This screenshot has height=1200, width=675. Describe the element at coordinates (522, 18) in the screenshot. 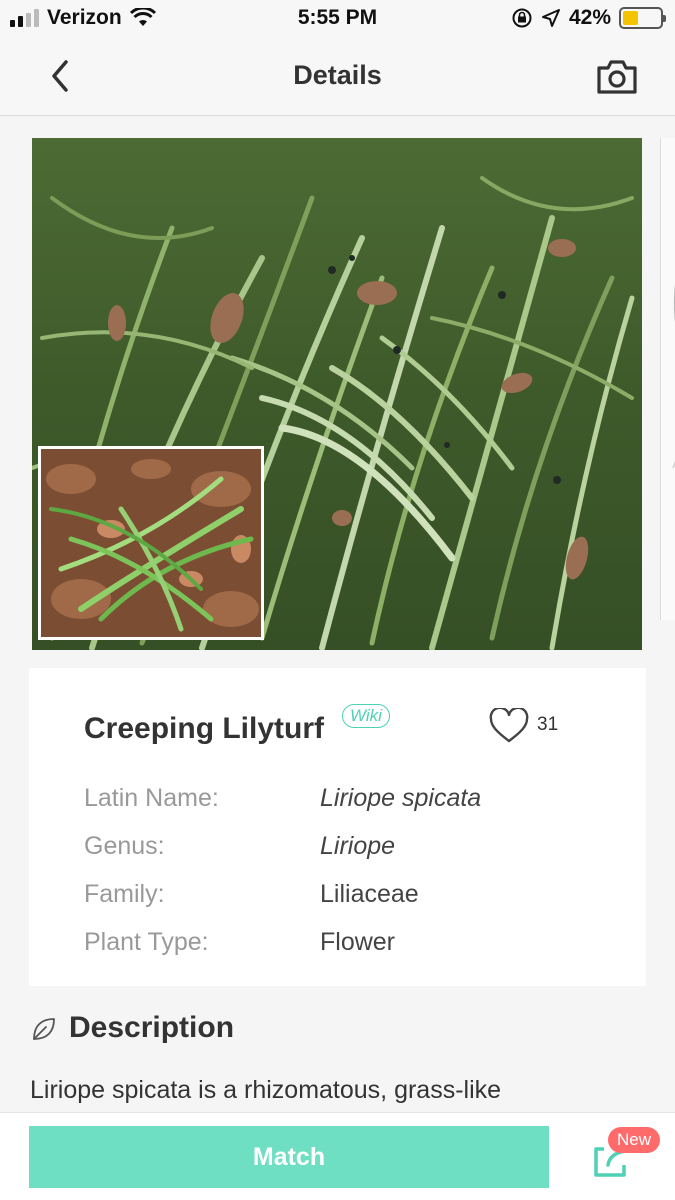

I see `rotation-lock-icon` at that location.